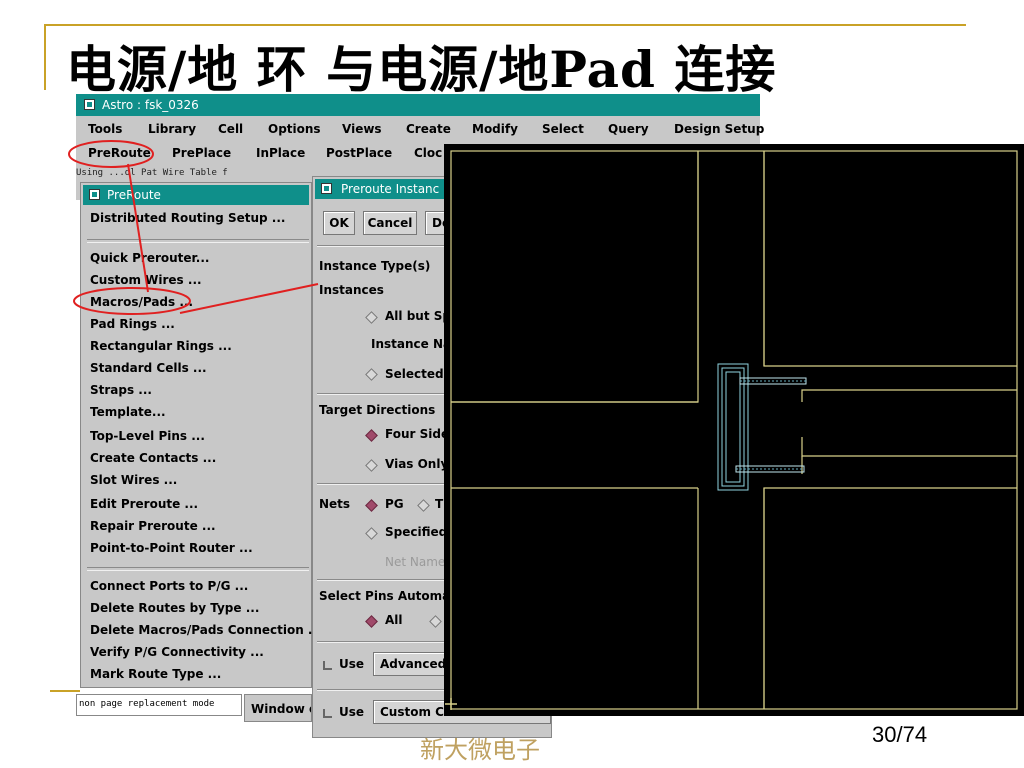  I want to click on all-but-option: All but Sp, so click(418, 316).